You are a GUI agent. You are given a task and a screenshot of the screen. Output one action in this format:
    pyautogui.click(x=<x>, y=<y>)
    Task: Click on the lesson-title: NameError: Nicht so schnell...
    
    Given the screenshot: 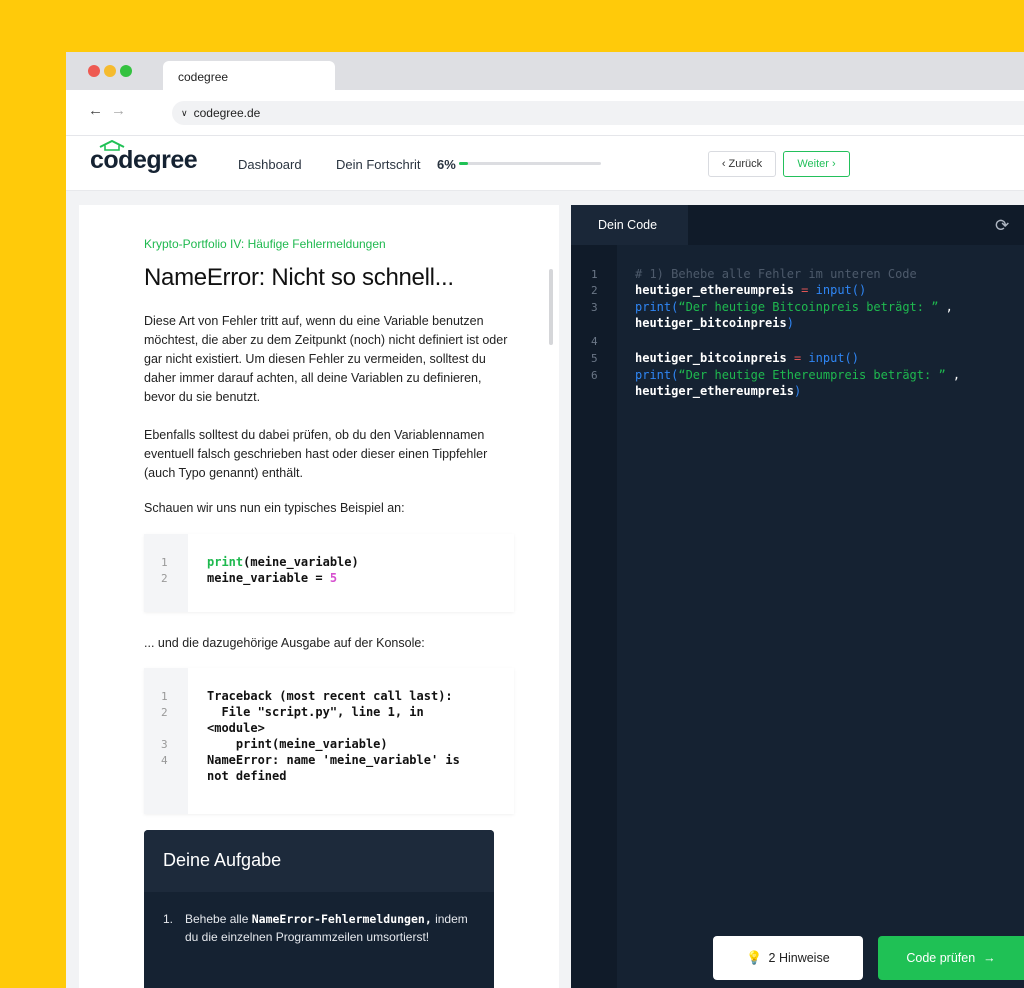 What is the action you would take?
    pyautogui.click(x=299, y=277)
    